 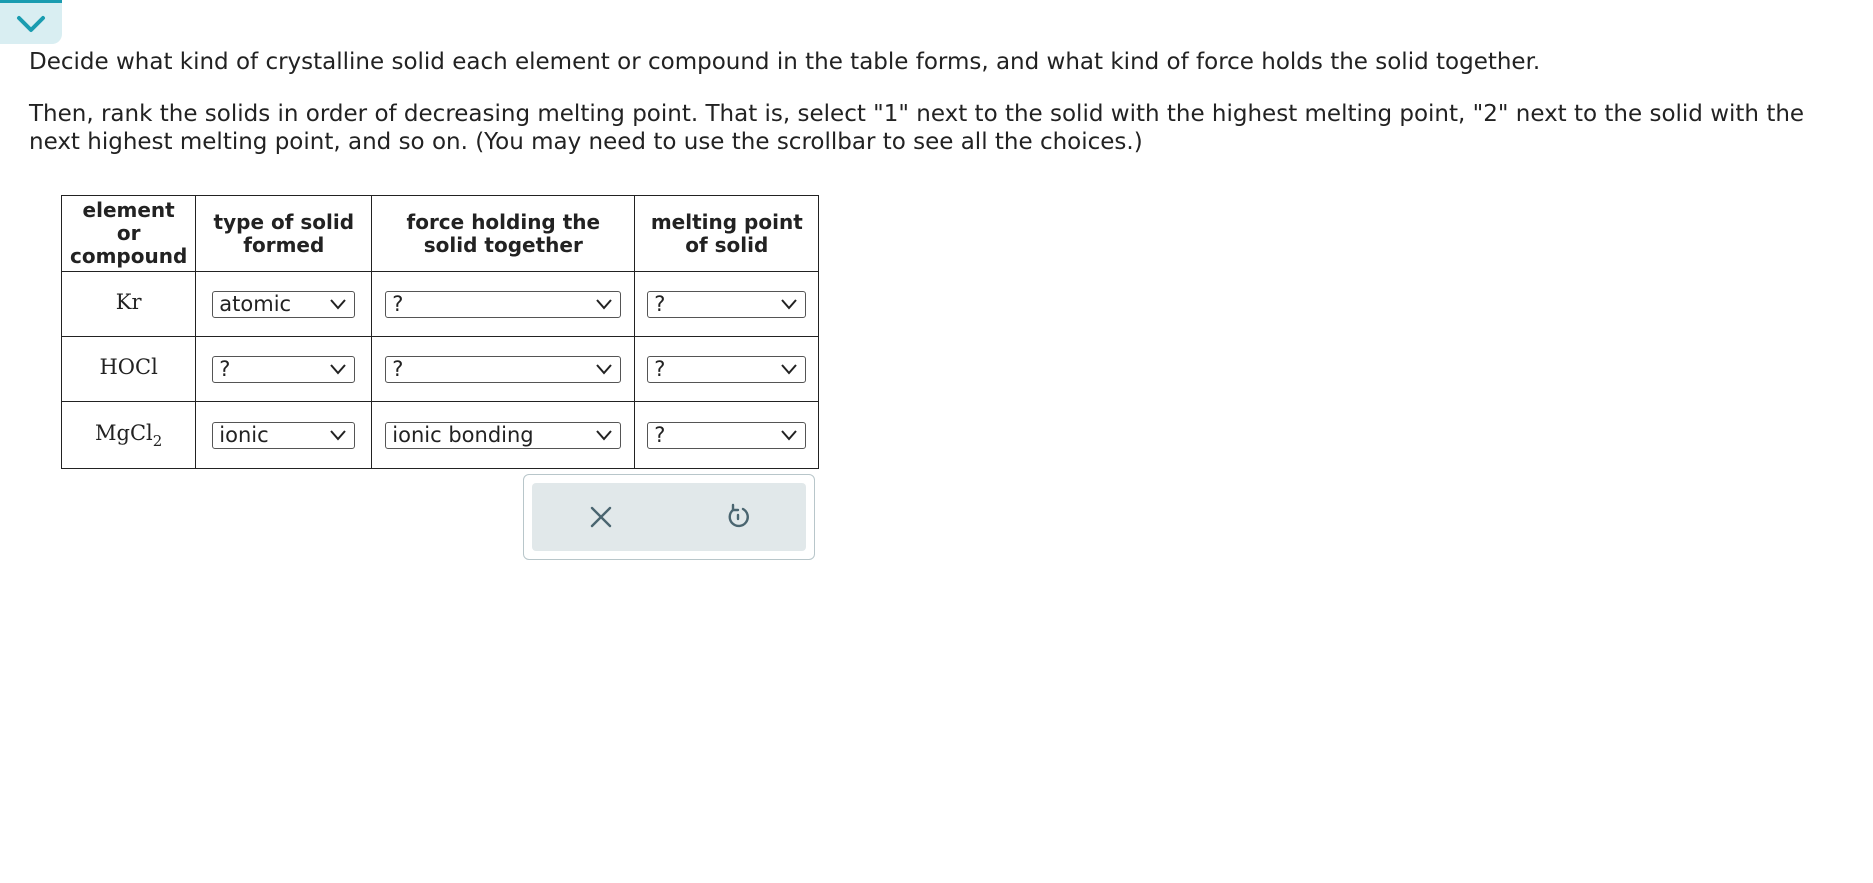 What do you see at coordinates (244, 435) in the screenshot?
I see `select-value: ionic` at bounding box center [244, 435].